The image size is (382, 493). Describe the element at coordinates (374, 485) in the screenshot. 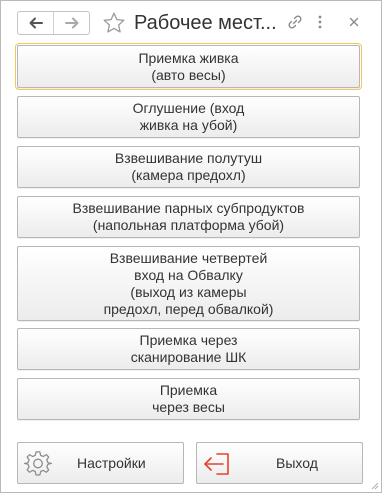

I see `resize-grip-icon` at that location.